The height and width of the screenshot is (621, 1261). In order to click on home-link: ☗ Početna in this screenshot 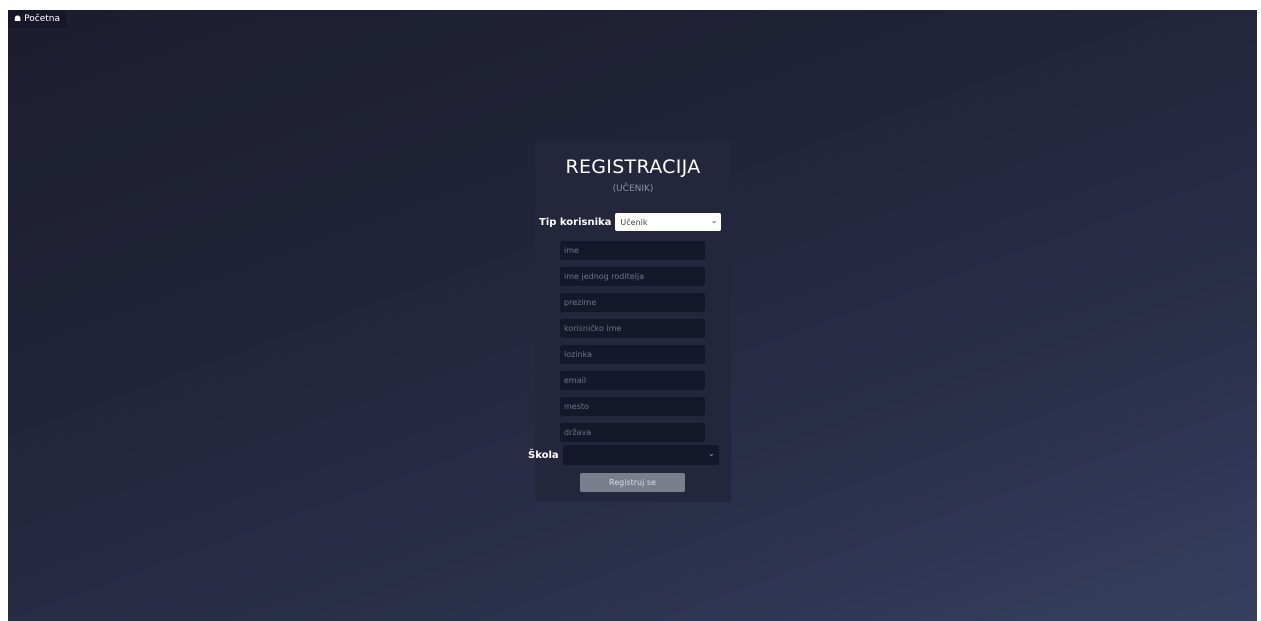, I will do `click(37, 19)`.